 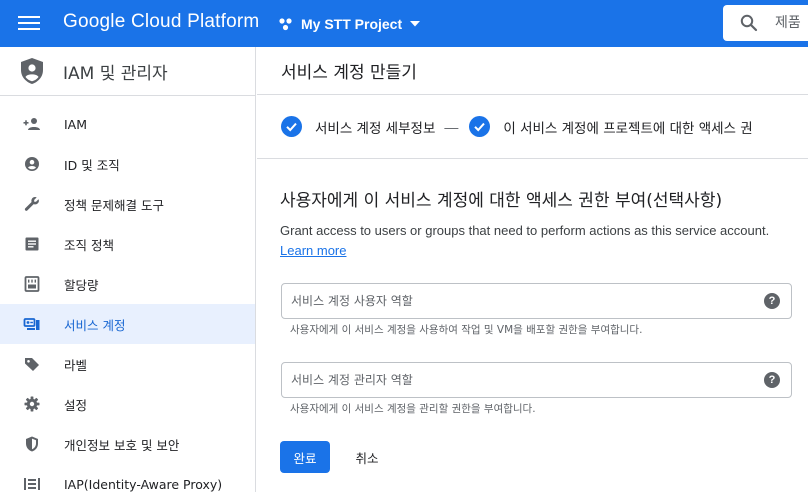 What do you see at coordinates (313, 250) in the screenshot?
I see `learn-more-link: Learn more` at bounding box center [313, 250].